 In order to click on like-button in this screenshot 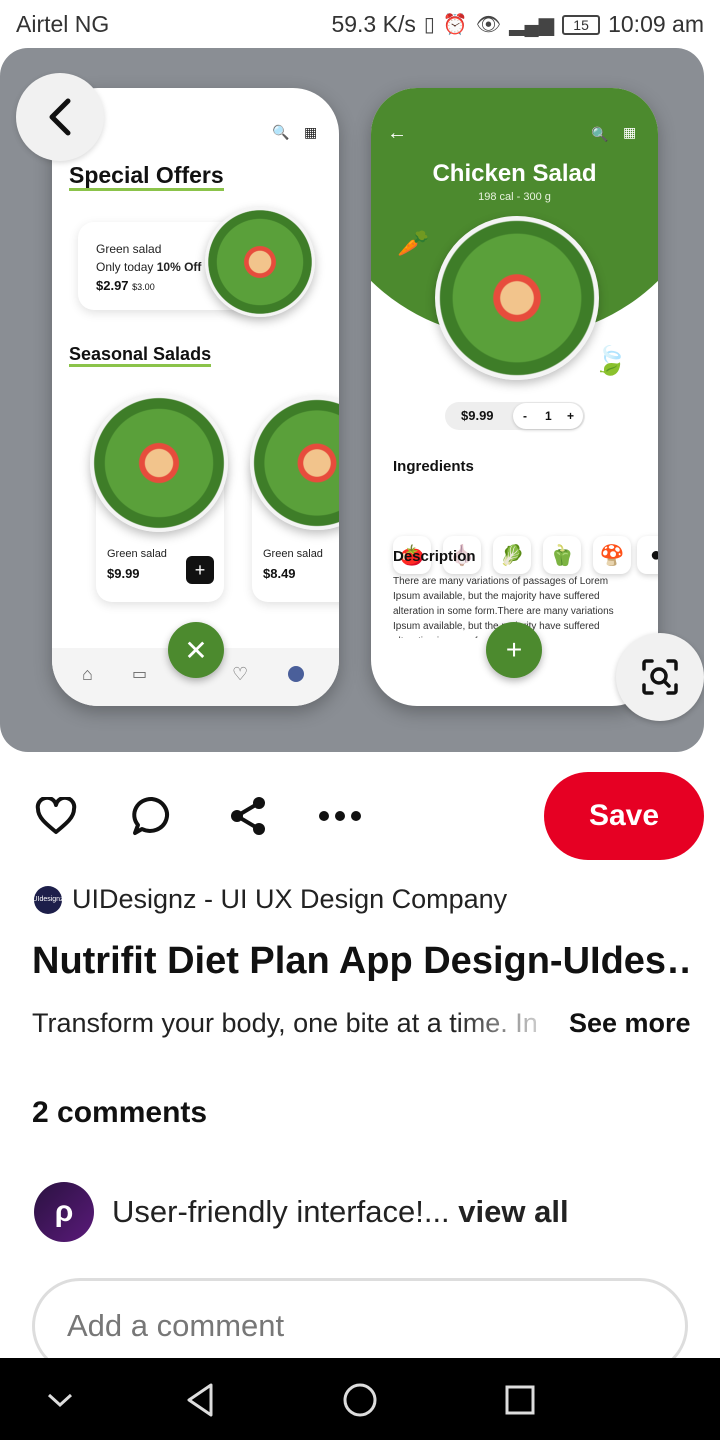, I will do `click(56, 816)`.